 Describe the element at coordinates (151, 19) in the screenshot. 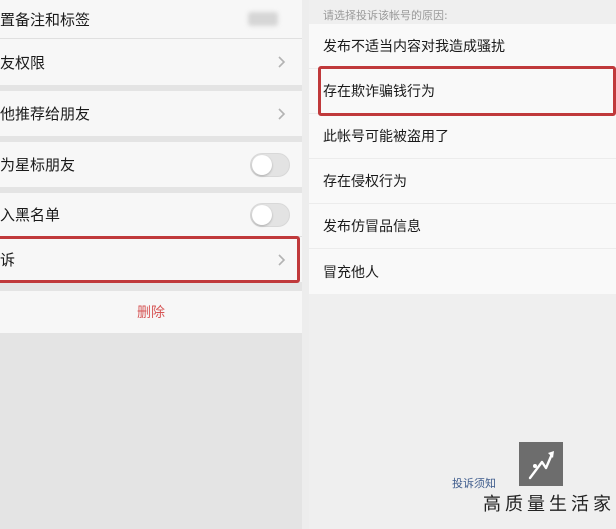

I see `set-remark-row: 置备注和标签` at that location.